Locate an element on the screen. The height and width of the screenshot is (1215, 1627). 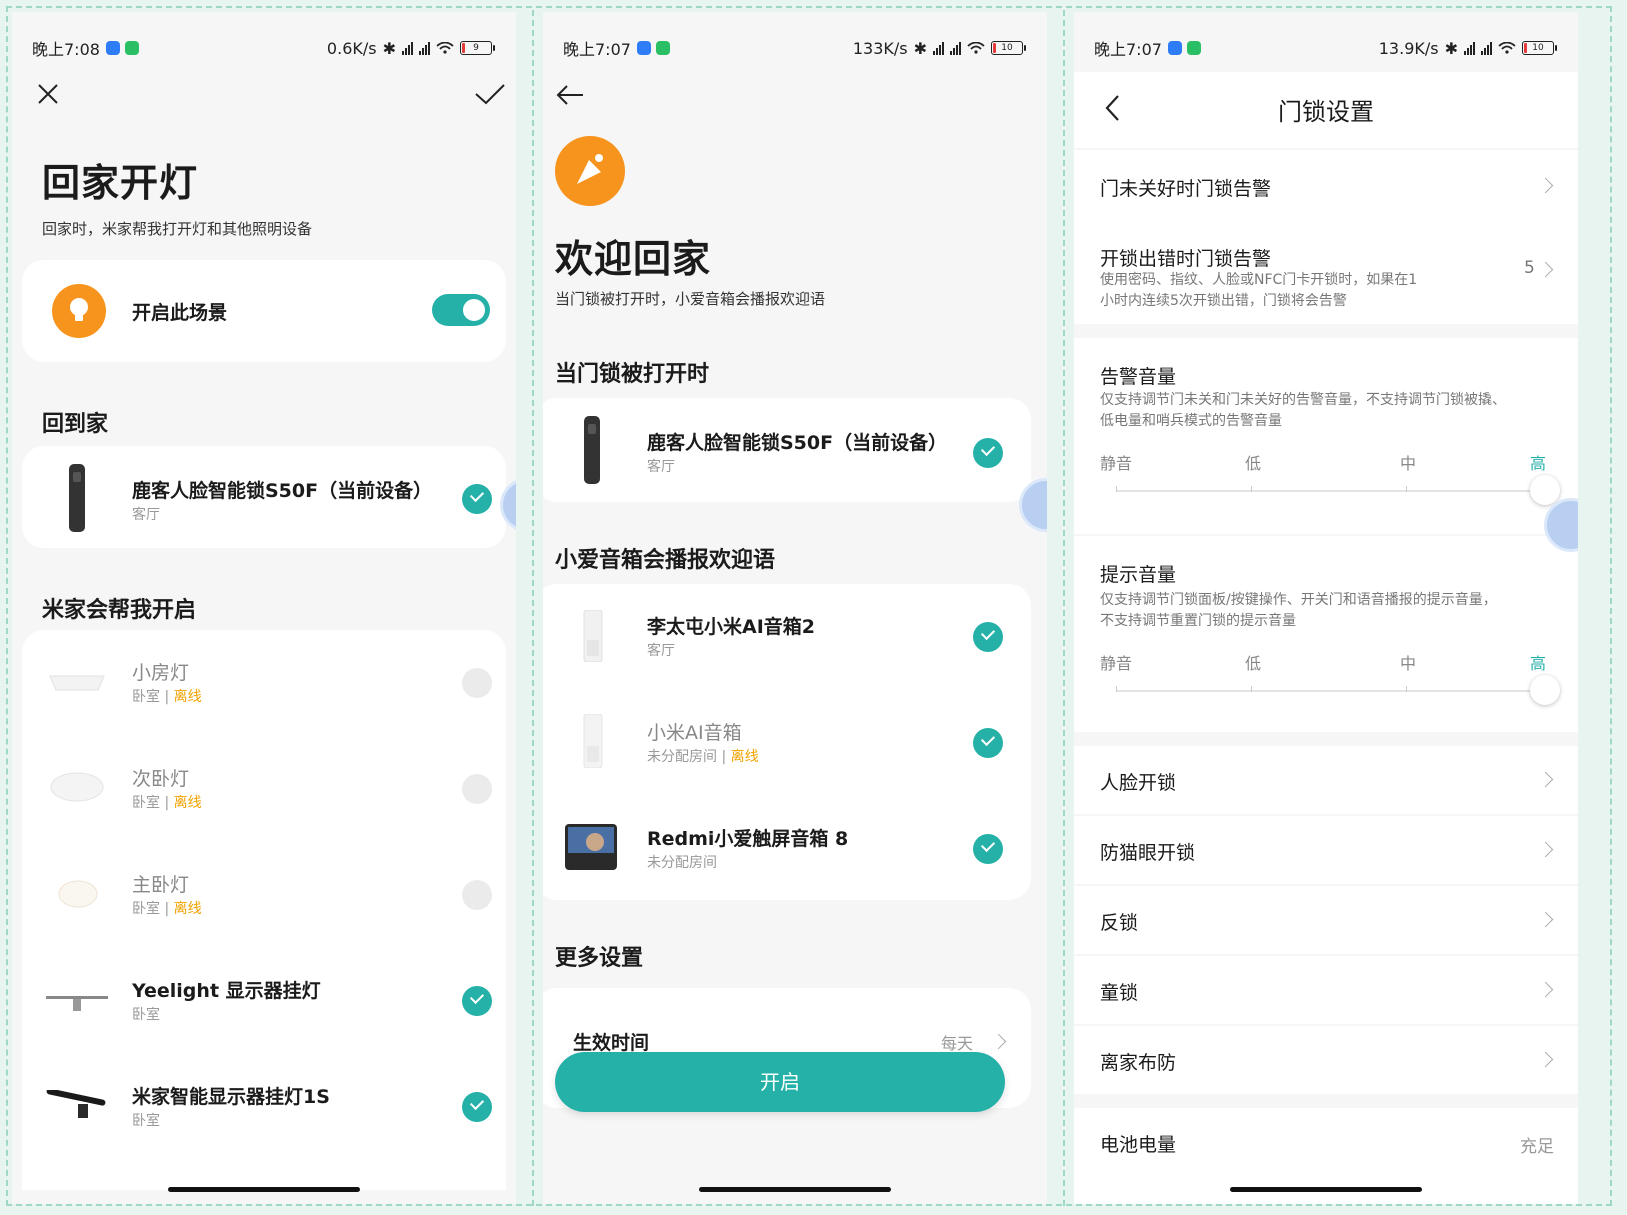
page-title: 欢迎回家 is located at coordinates (633, 259).